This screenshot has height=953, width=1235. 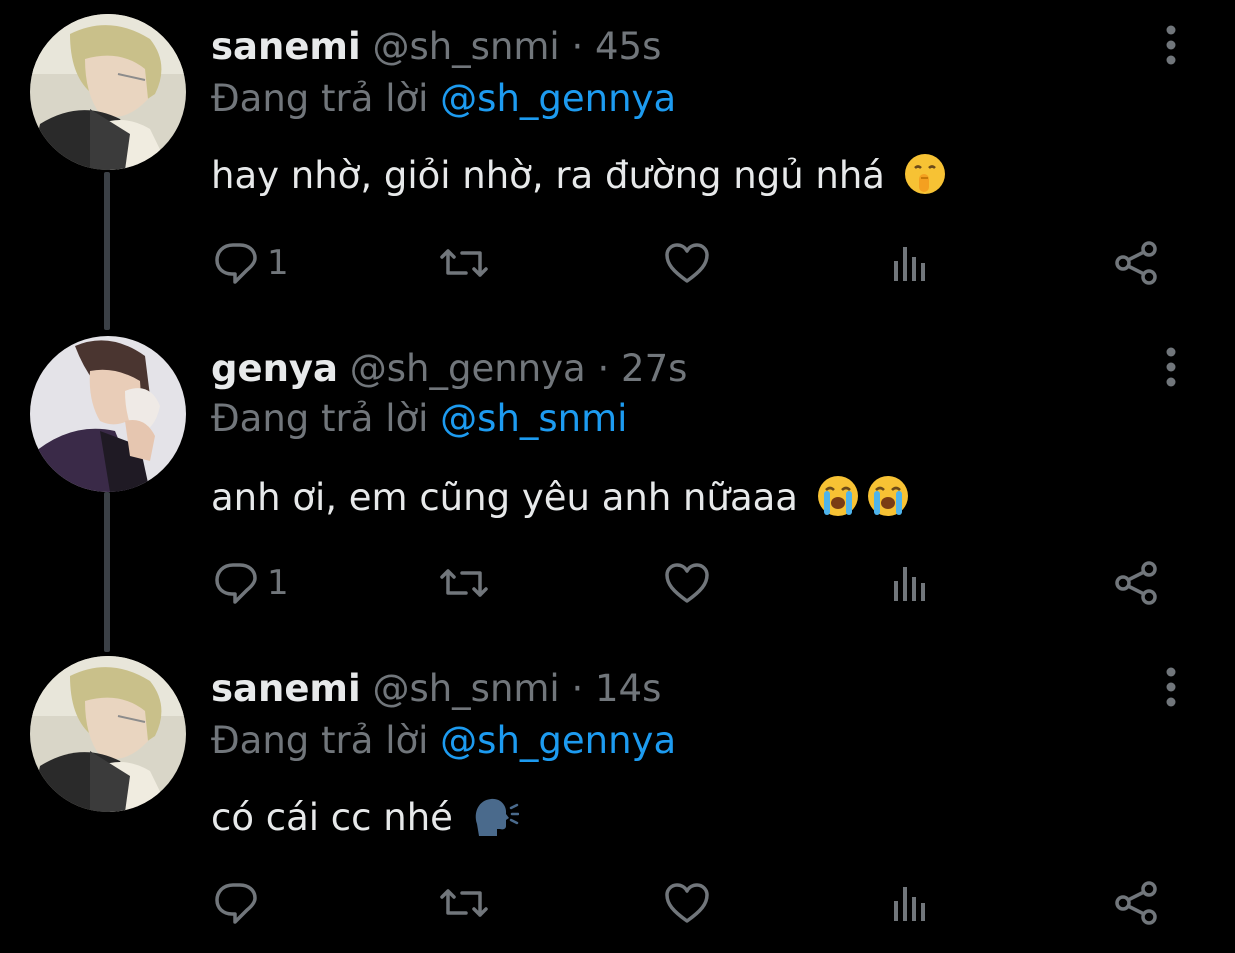 I want to click on timestamp: 27s, so click(x=654, y=368).